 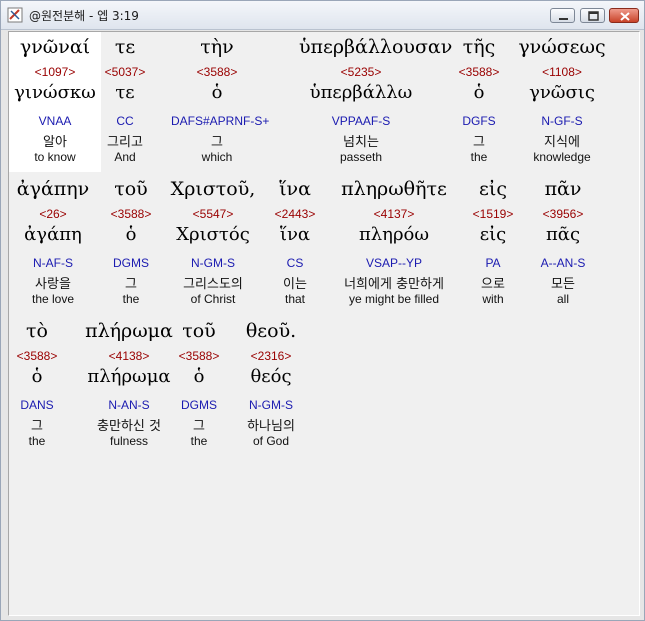 I want to click on word-english: all, so click(x=562, y=299).